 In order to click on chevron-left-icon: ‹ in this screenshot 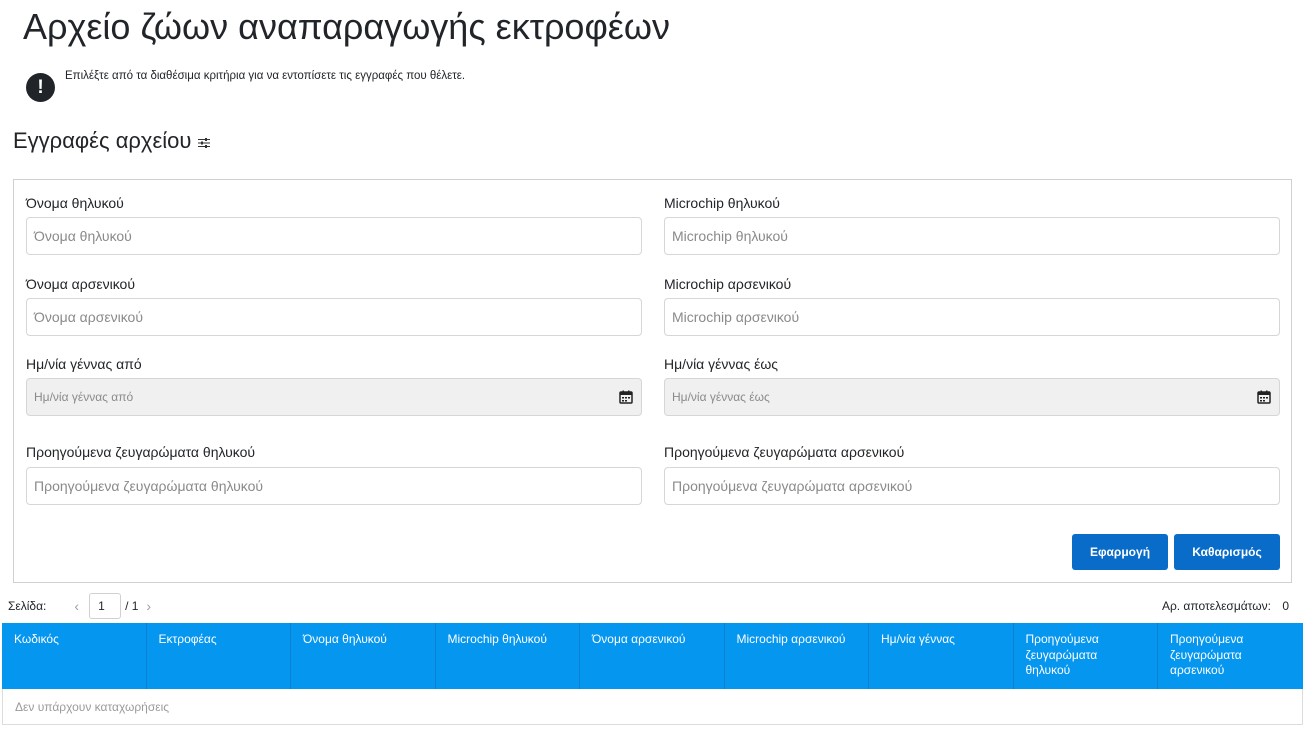, I will do `click(76, 606)`.